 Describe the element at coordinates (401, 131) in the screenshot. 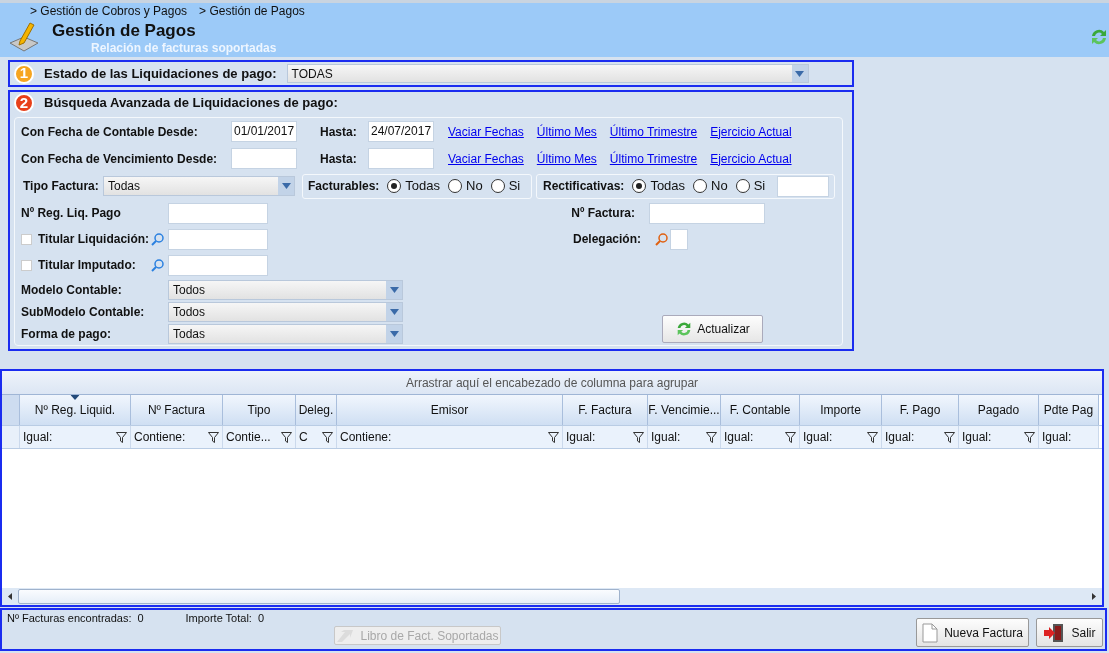

I see `input-field: 24/07/2017` at that location.